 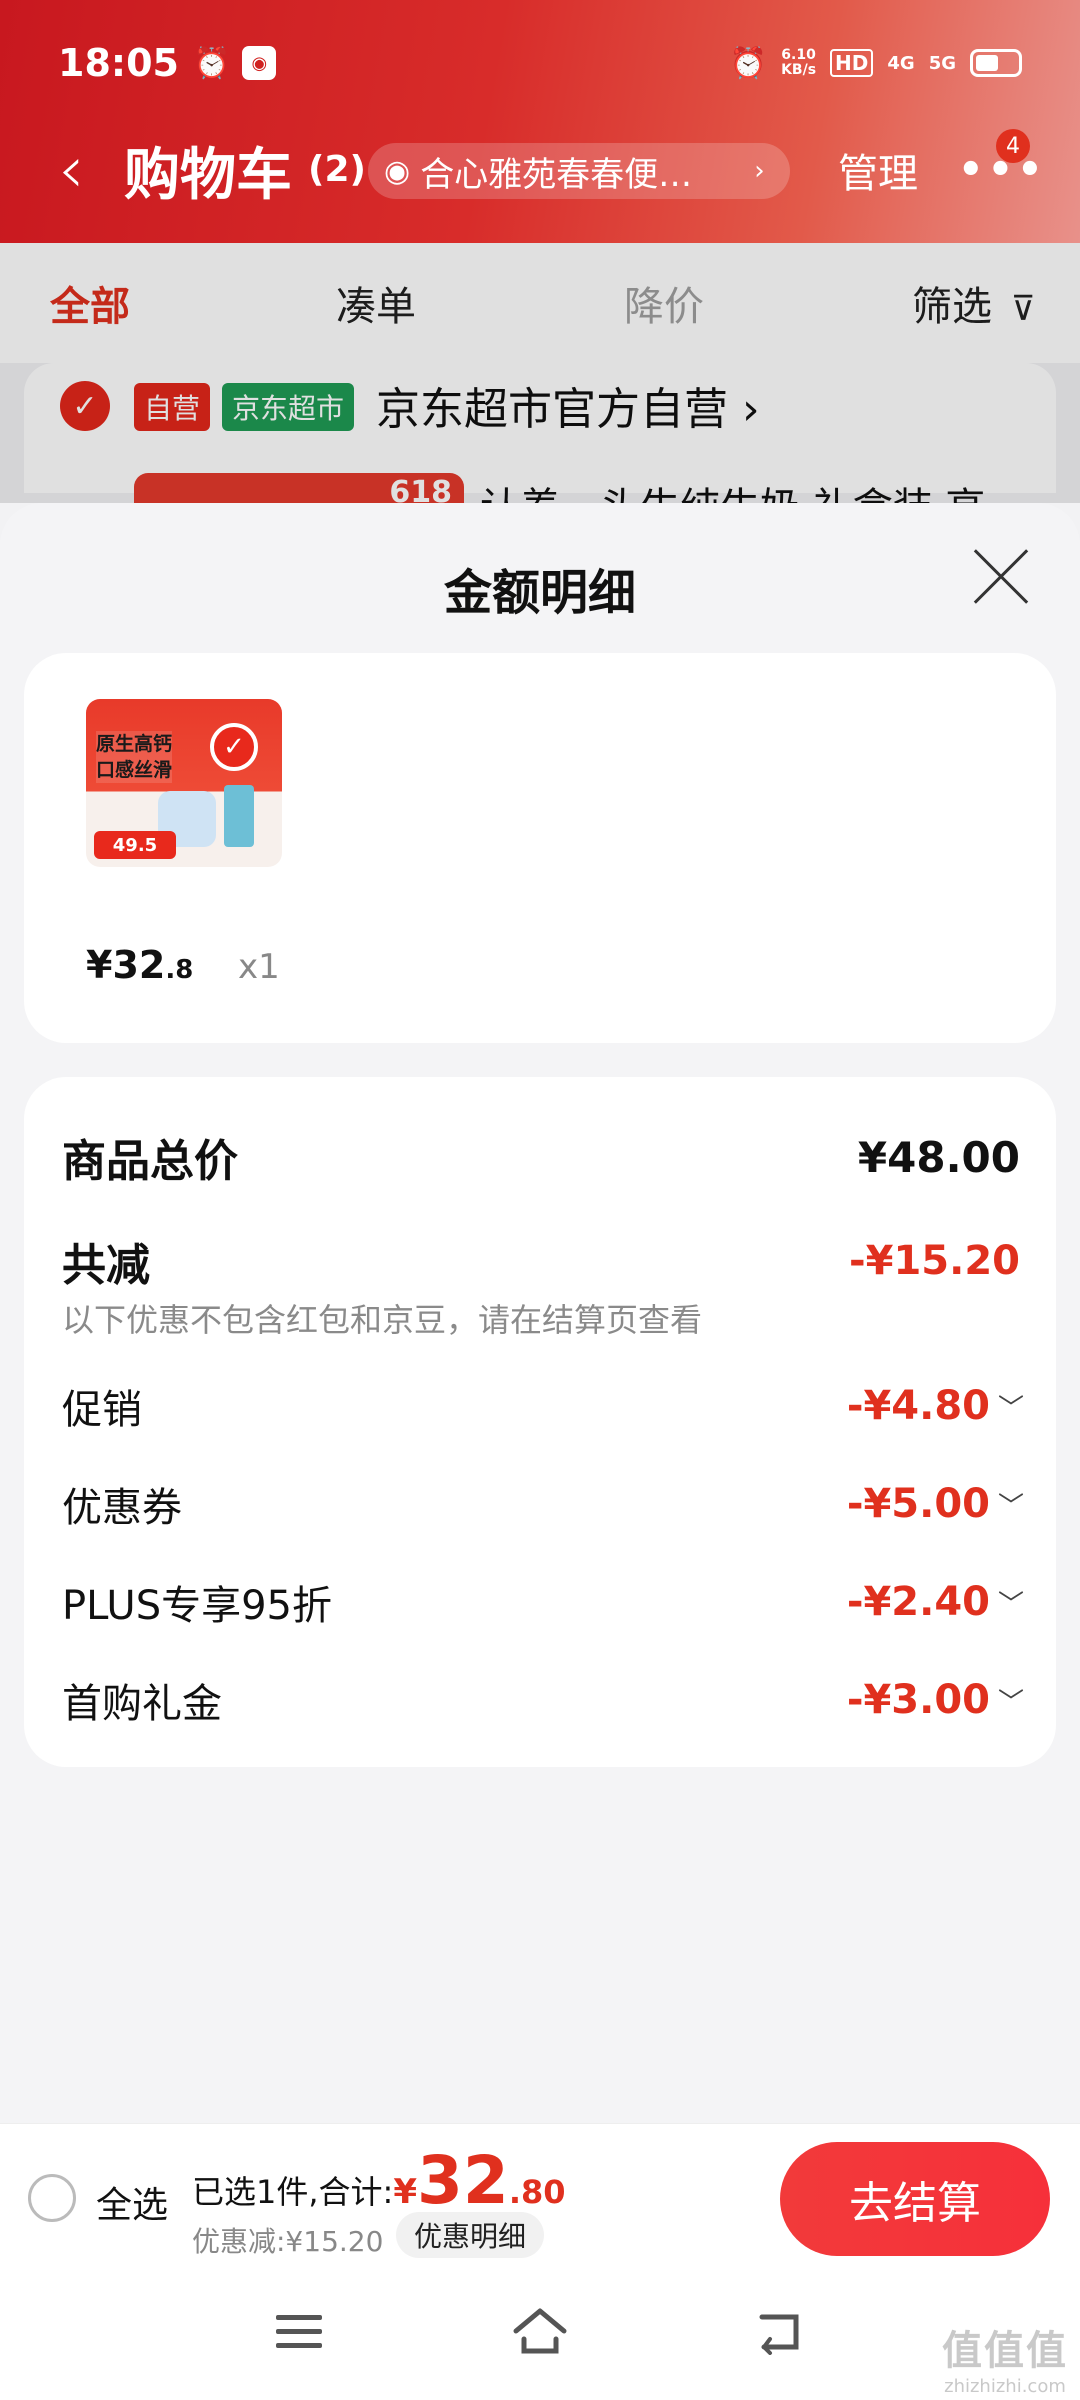 I want to click on total-value: ¥48.00, so click(x=938, y=1157).